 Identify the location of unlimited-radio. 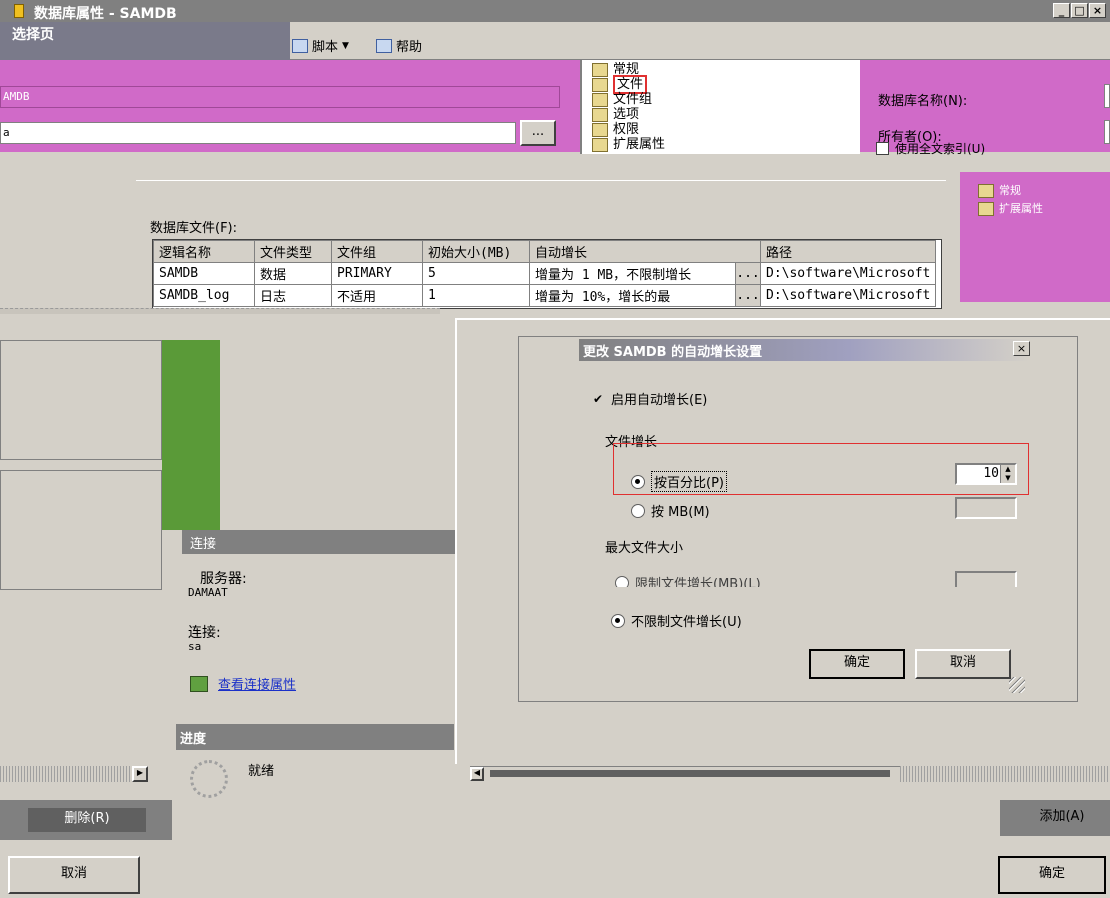
(618, 620).